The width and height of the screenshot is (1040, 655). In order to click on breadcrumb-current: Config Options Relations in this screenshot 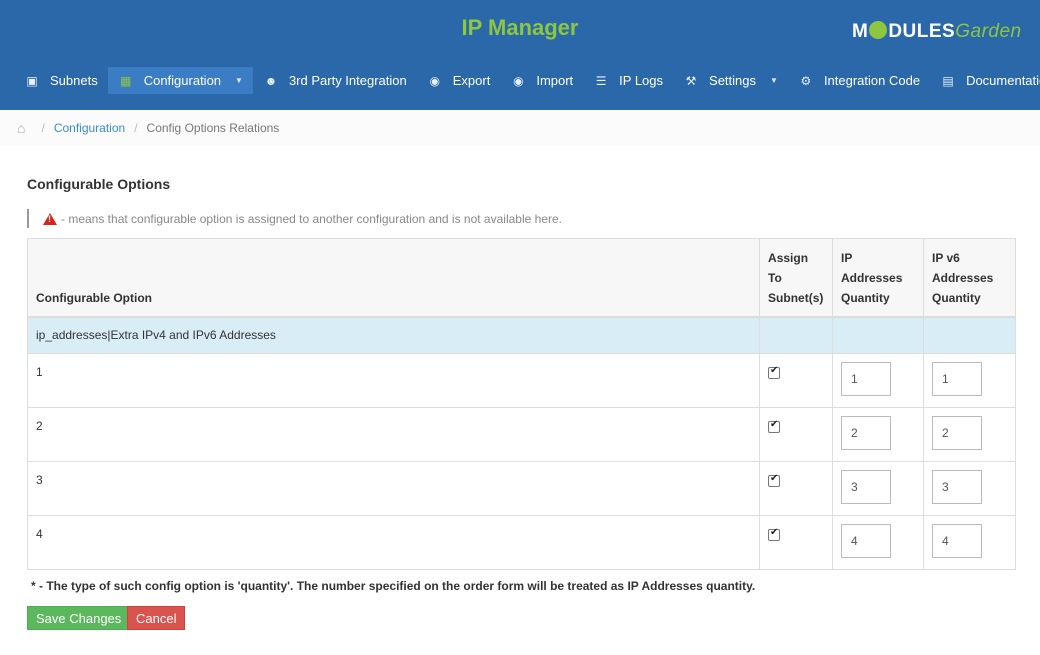, I will do `click(213, 128)`.